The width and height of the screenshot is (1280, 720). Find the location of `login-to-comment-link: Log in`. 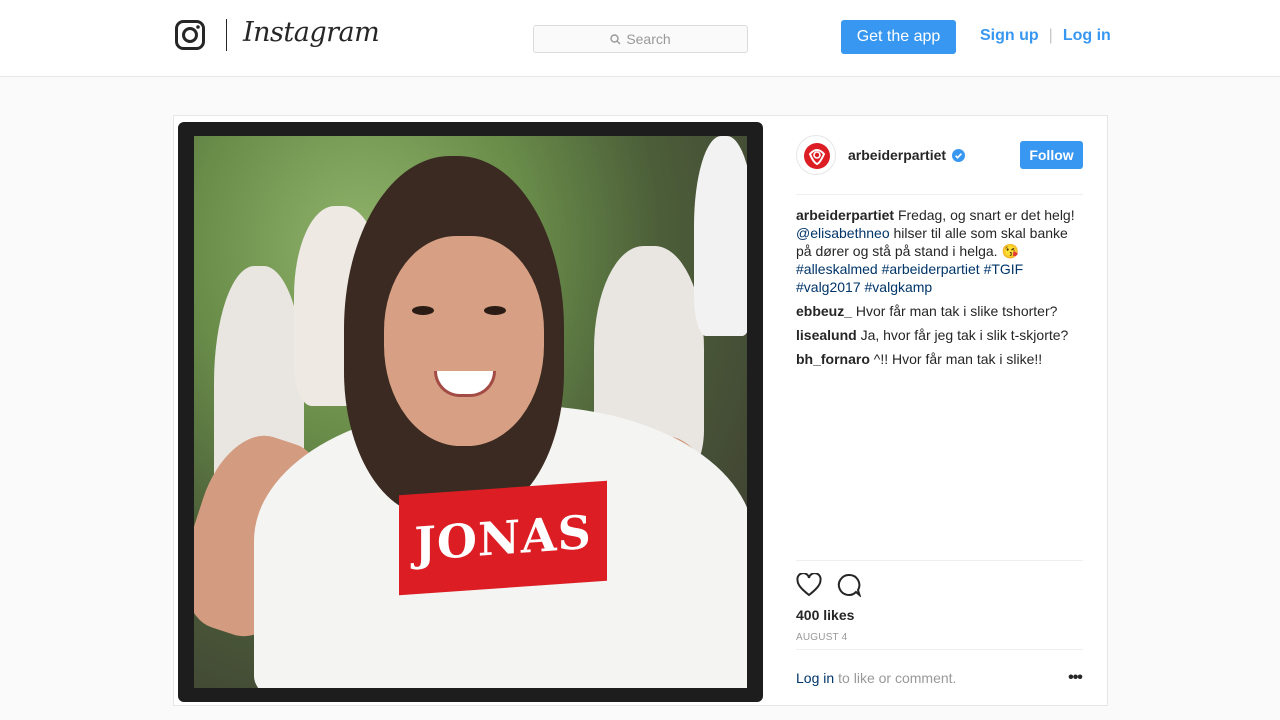

login-to-comment-link: Log in is located at coordinates (815, 678).